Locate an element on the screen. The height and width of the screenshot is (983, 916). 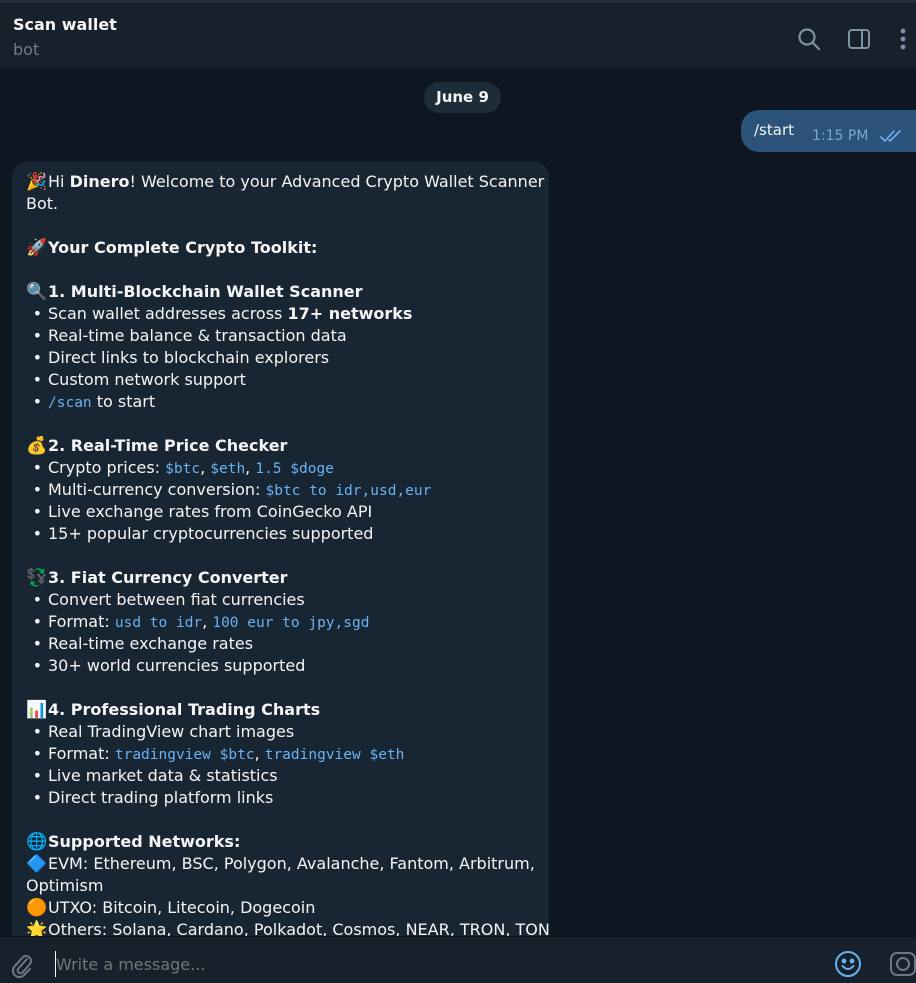
money-bag-icon: 💰 is located at coordinates (37, 446).